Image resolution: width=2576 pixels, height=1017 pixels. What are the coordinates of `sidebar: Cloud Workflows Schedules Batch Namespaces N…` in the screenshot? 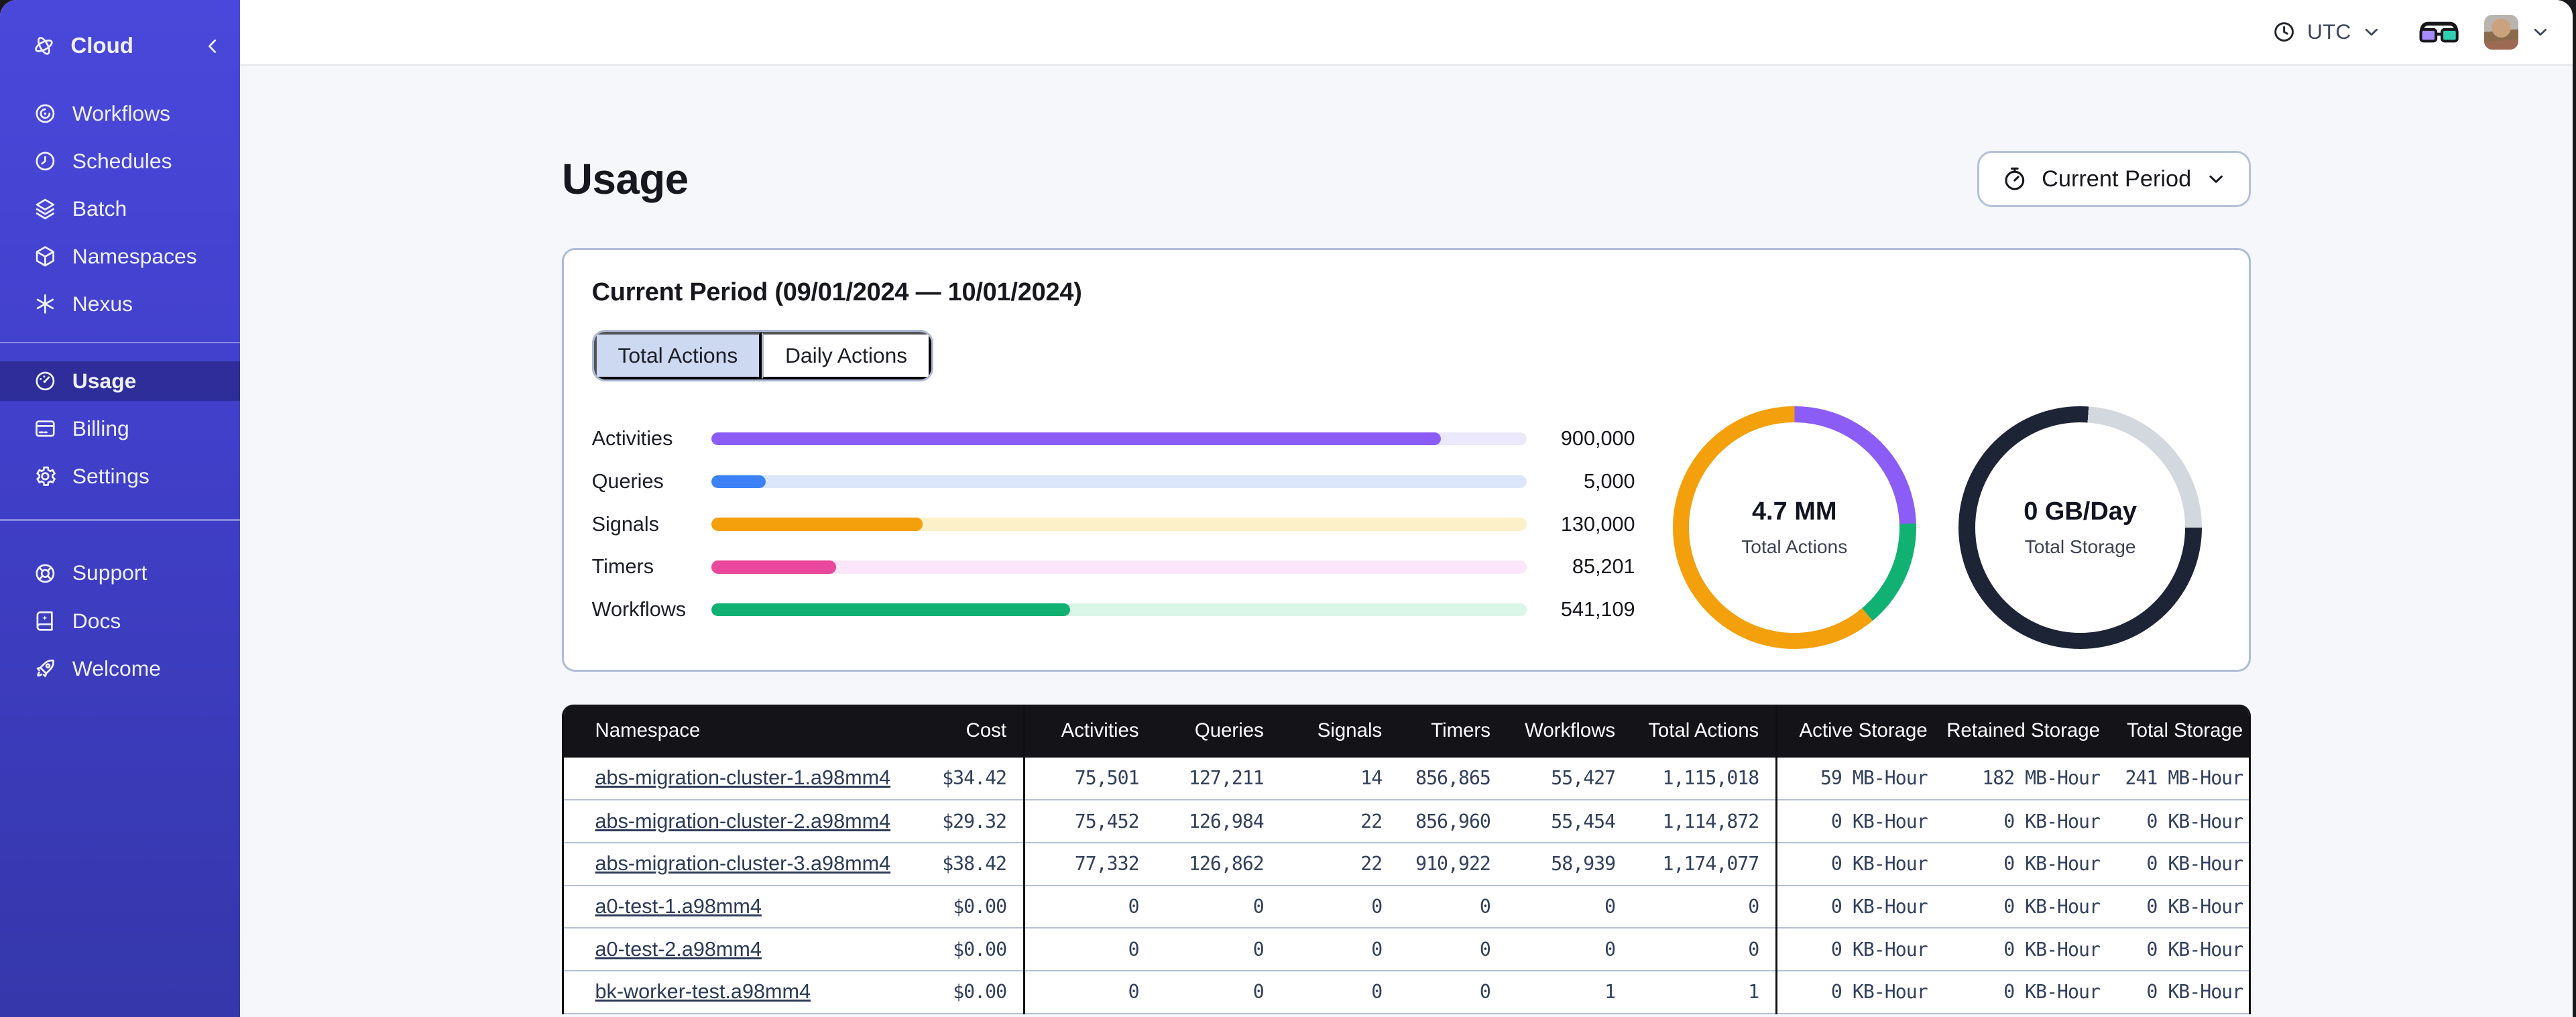 It's located at (120, 508).